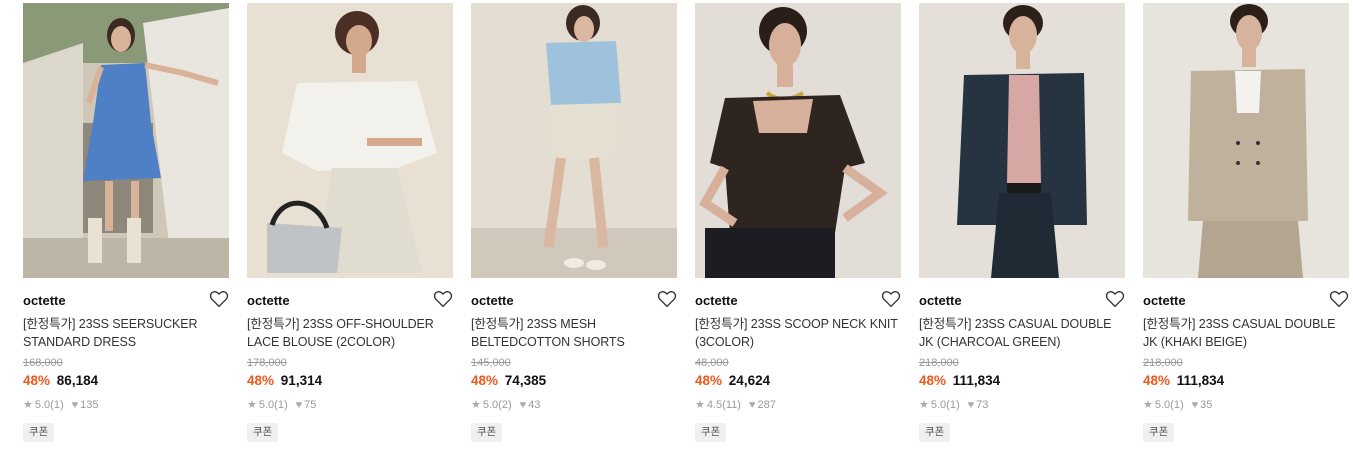  I want to click on sale-price: 86,184, so click(77, 380).